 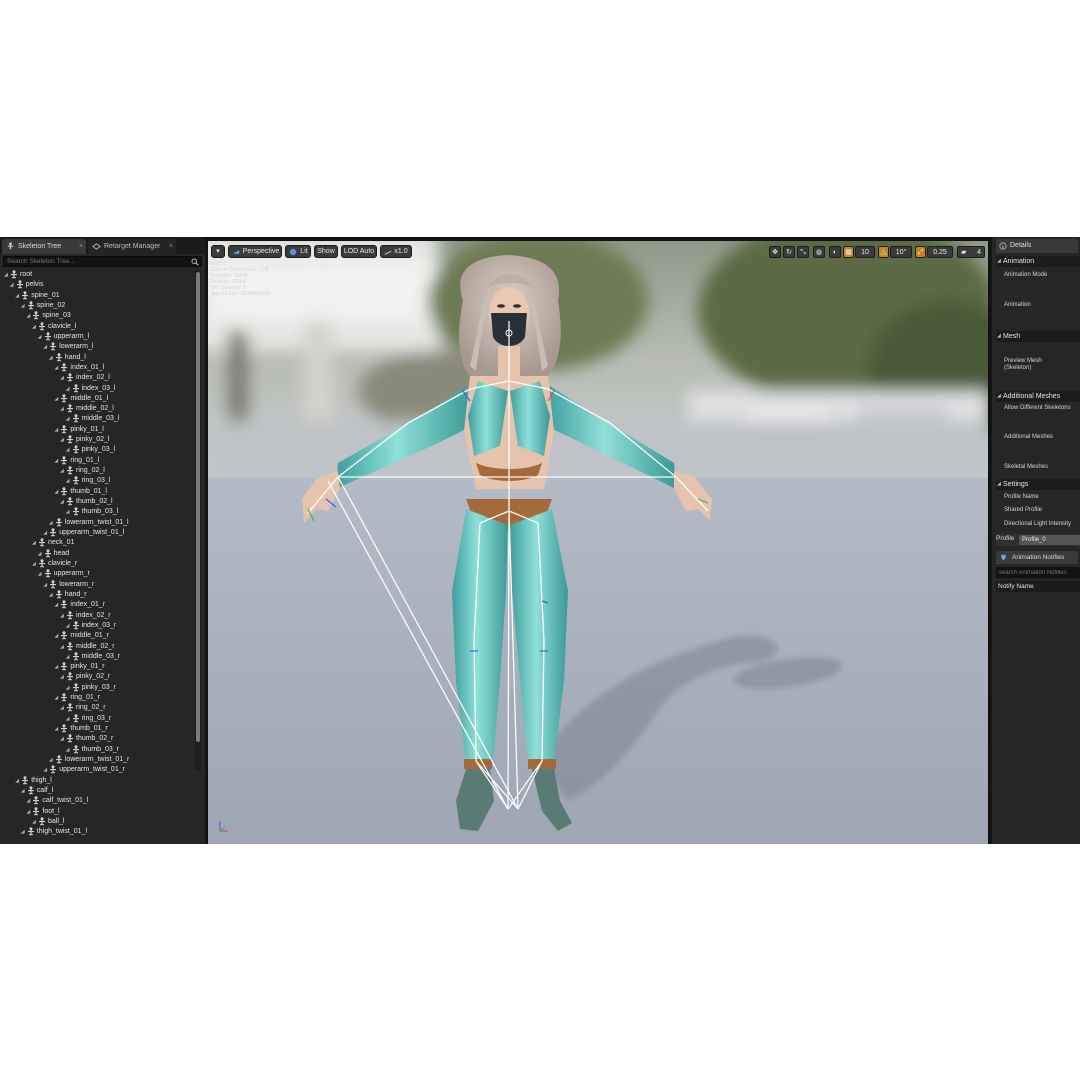 I want to click on bone-row-middle-03-l: ◢ middle_03_l, so click(x=92, y=419).